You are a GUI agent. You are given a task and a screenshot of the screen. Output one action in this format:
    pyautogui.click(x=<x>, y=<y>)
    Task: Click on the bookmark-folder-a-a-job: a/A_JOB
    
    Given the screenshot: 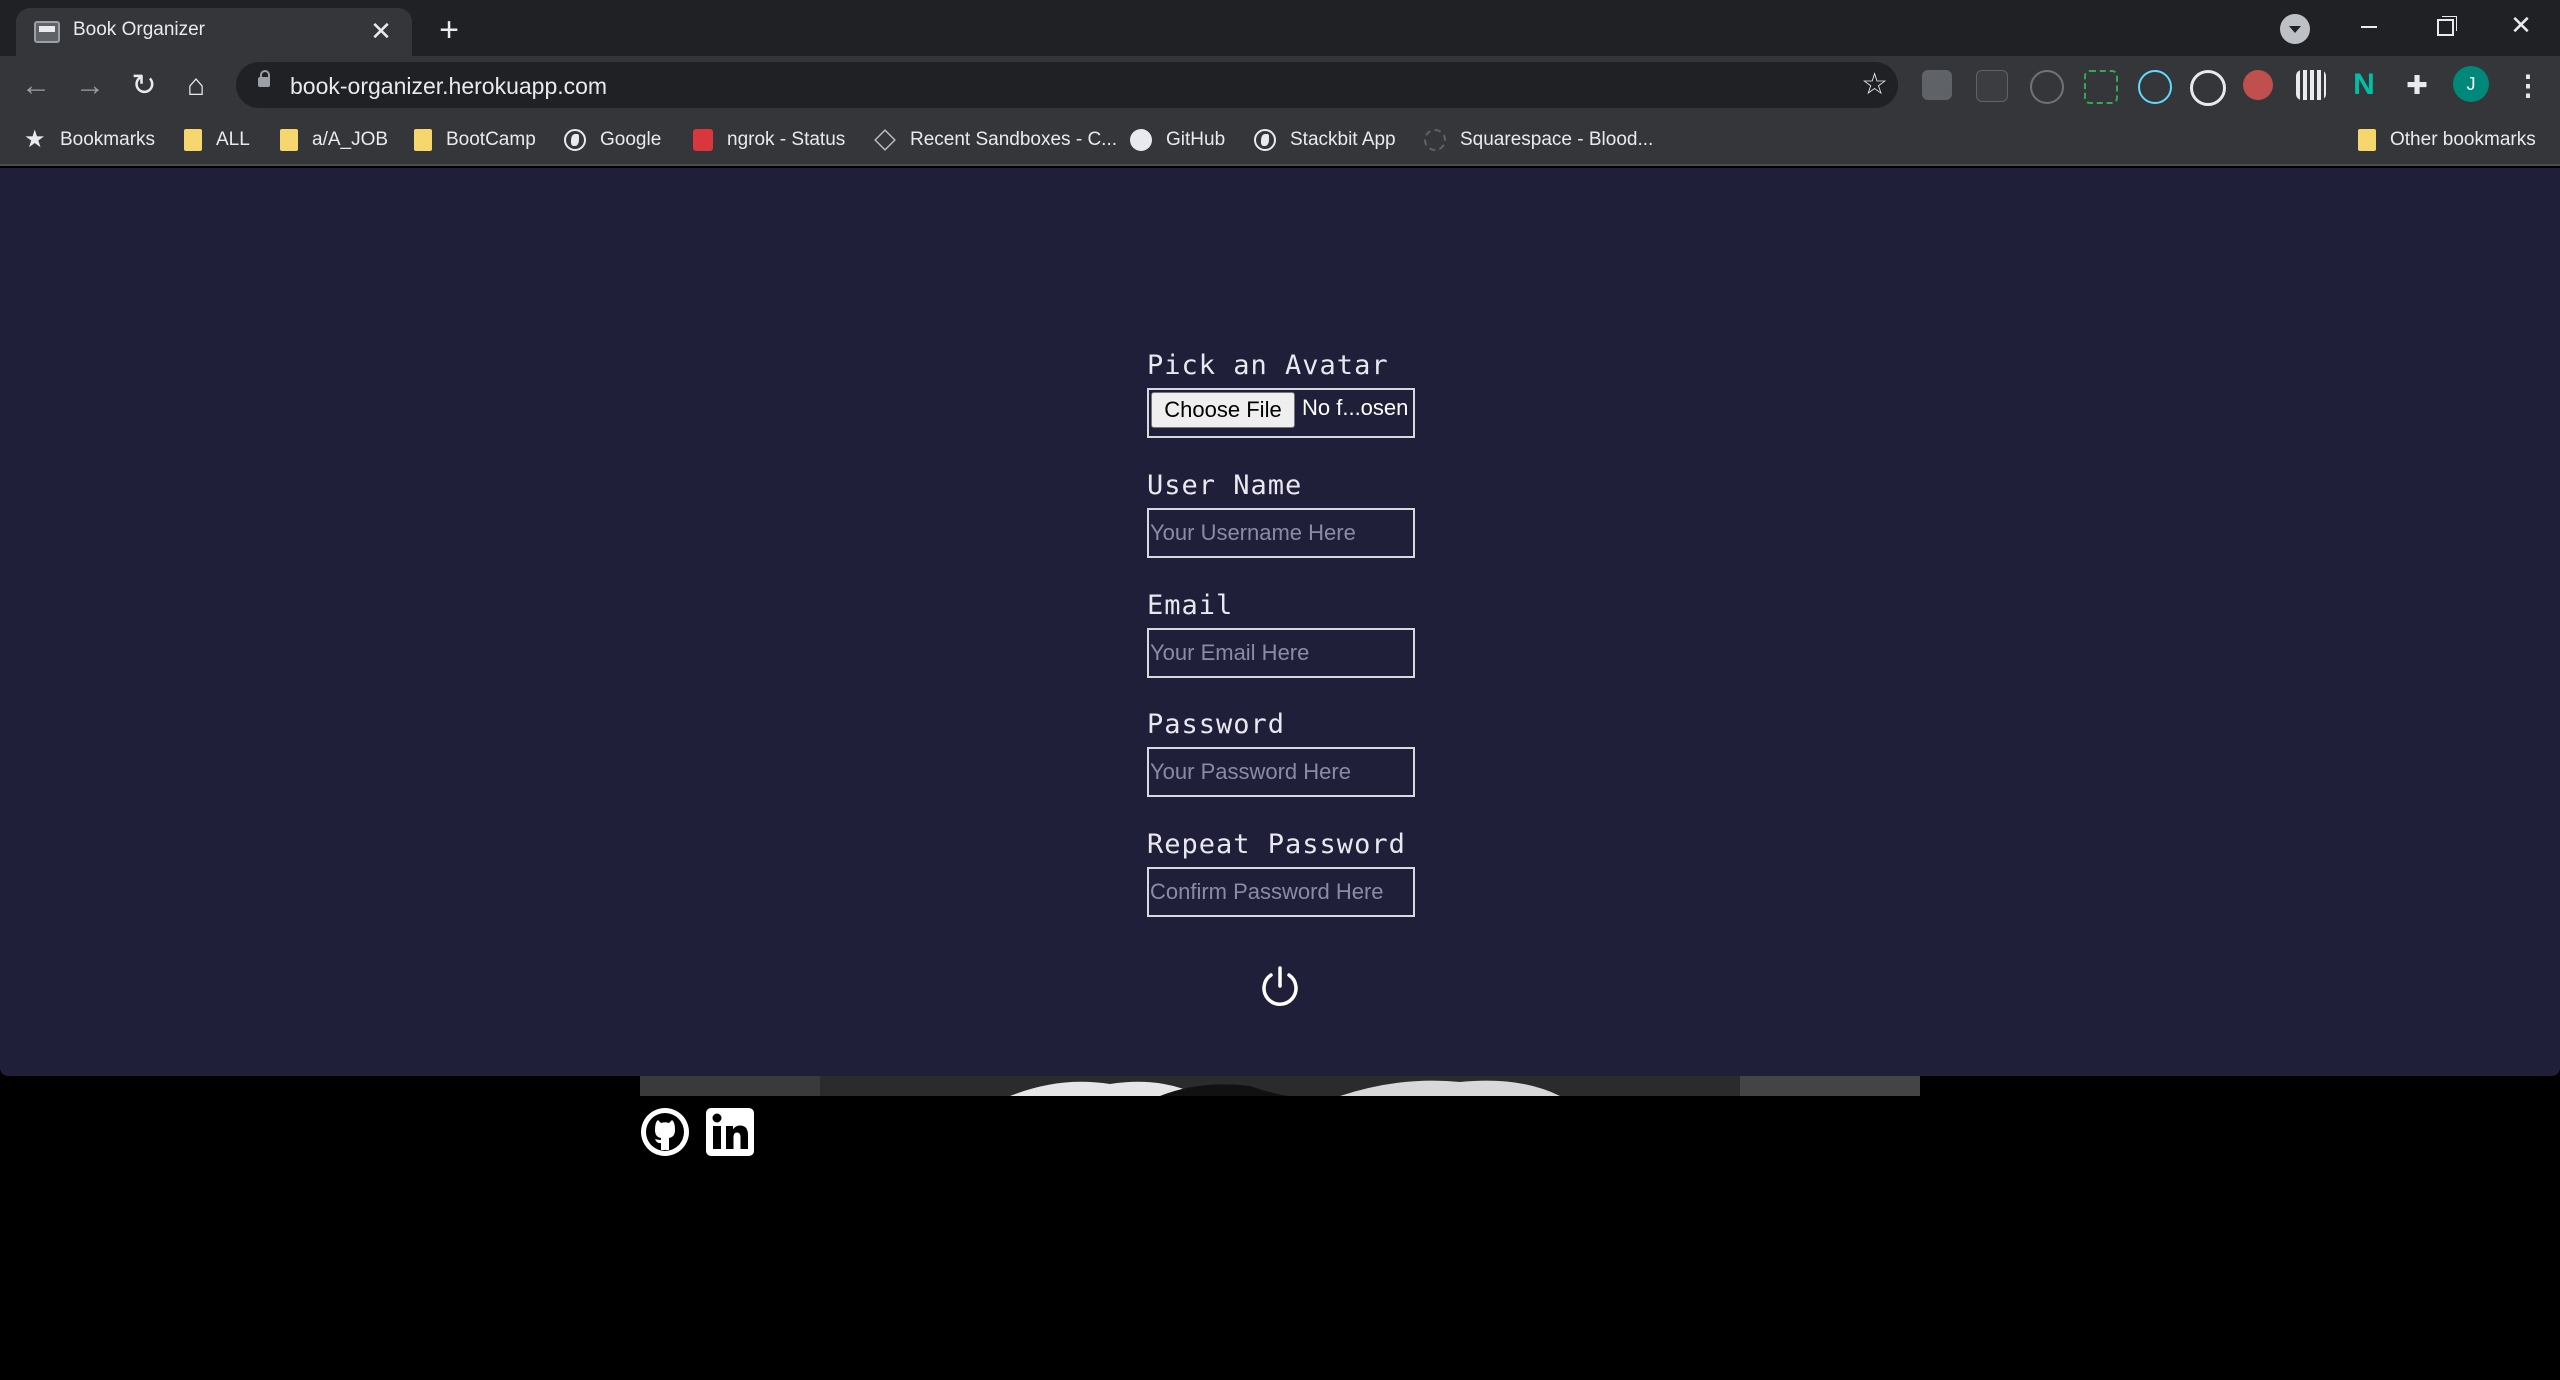 What is the action you would take?
    pyautogui.click(x=334, y=140)
    